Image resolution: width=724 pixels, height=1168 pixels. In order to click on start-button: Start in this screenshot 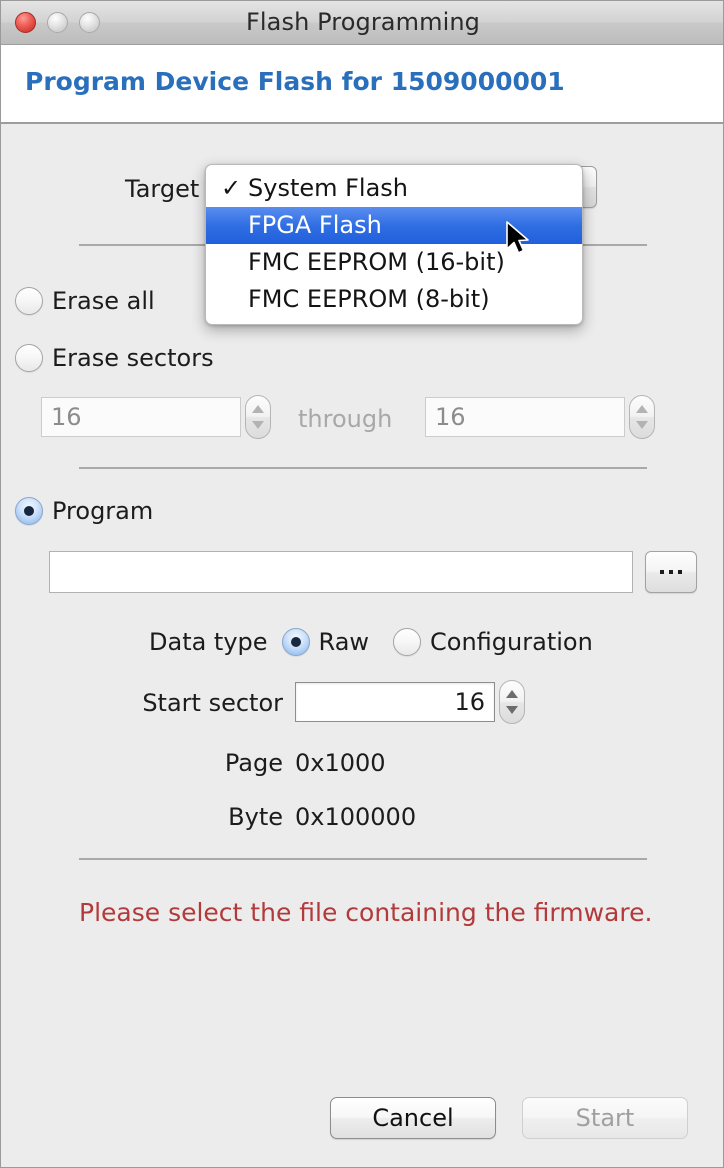, I will do `click(605, 1118)`.